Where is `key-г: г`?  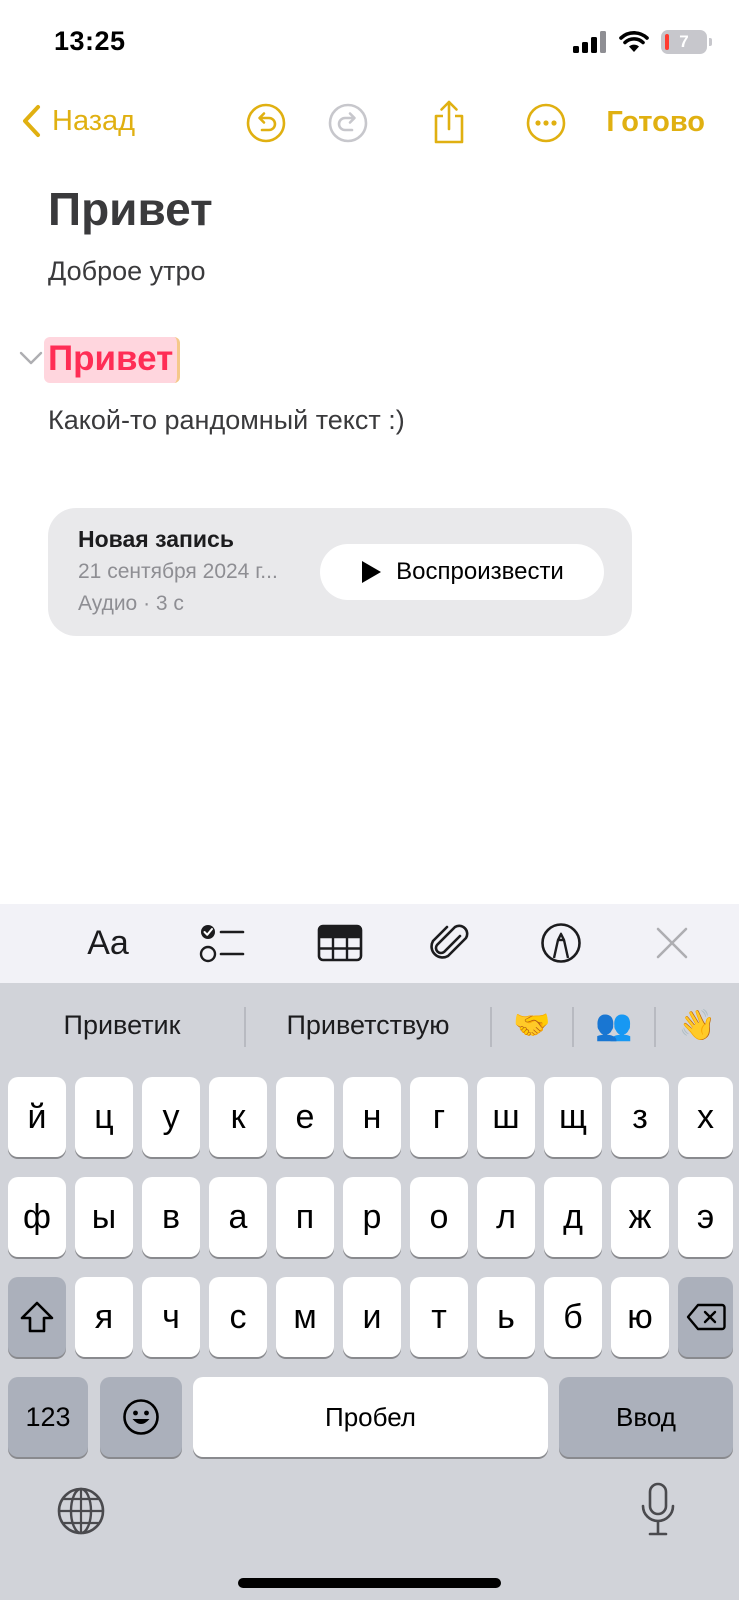
key-г: г is located at coordinates (439, 1117).